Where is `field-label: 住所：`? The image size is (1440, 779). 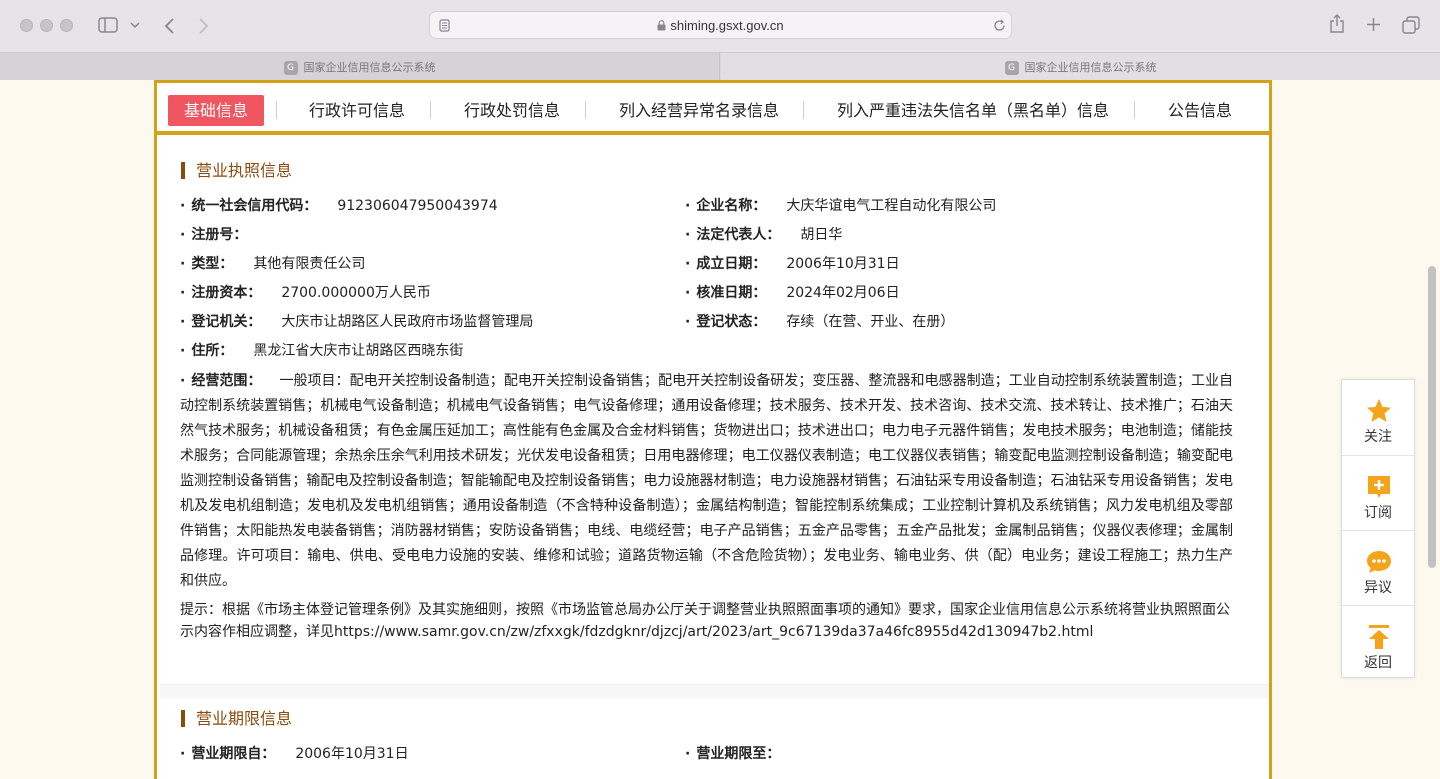 field-label: 住所： is located at coordinates (212, 351).